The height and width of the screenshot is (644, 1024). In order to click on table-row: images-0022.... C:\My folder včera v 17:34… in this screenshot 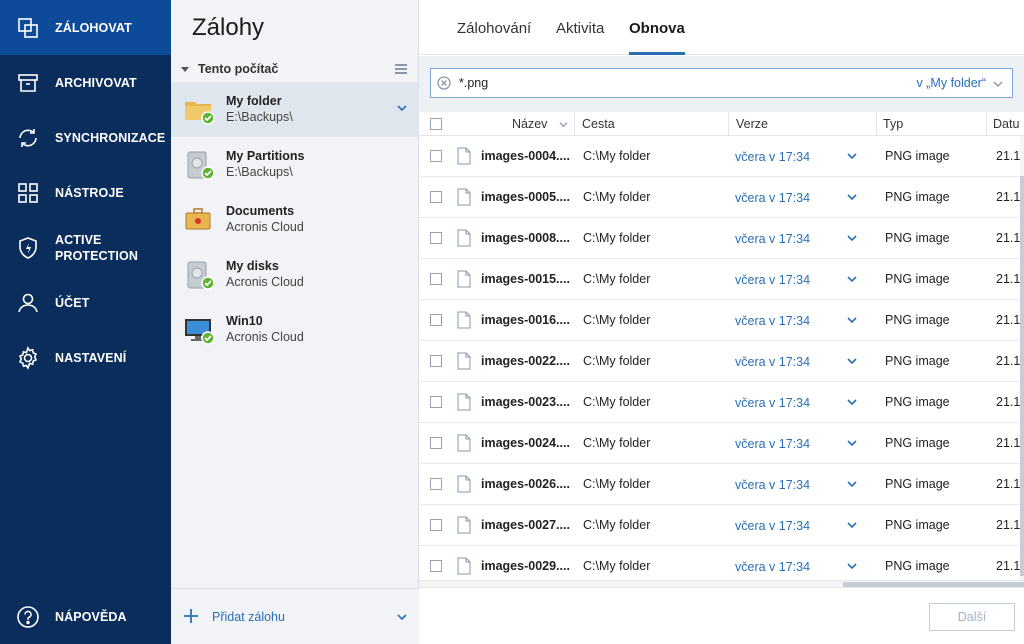, I will do `click(721, 361)`.